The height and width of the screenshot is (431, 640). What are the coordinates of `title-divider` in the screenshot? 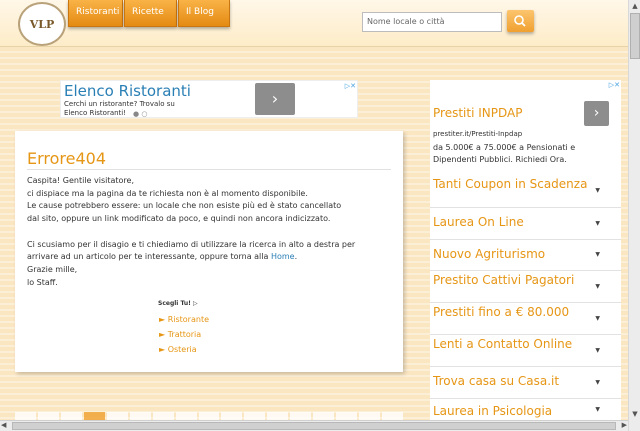 It's located at (209, 169).